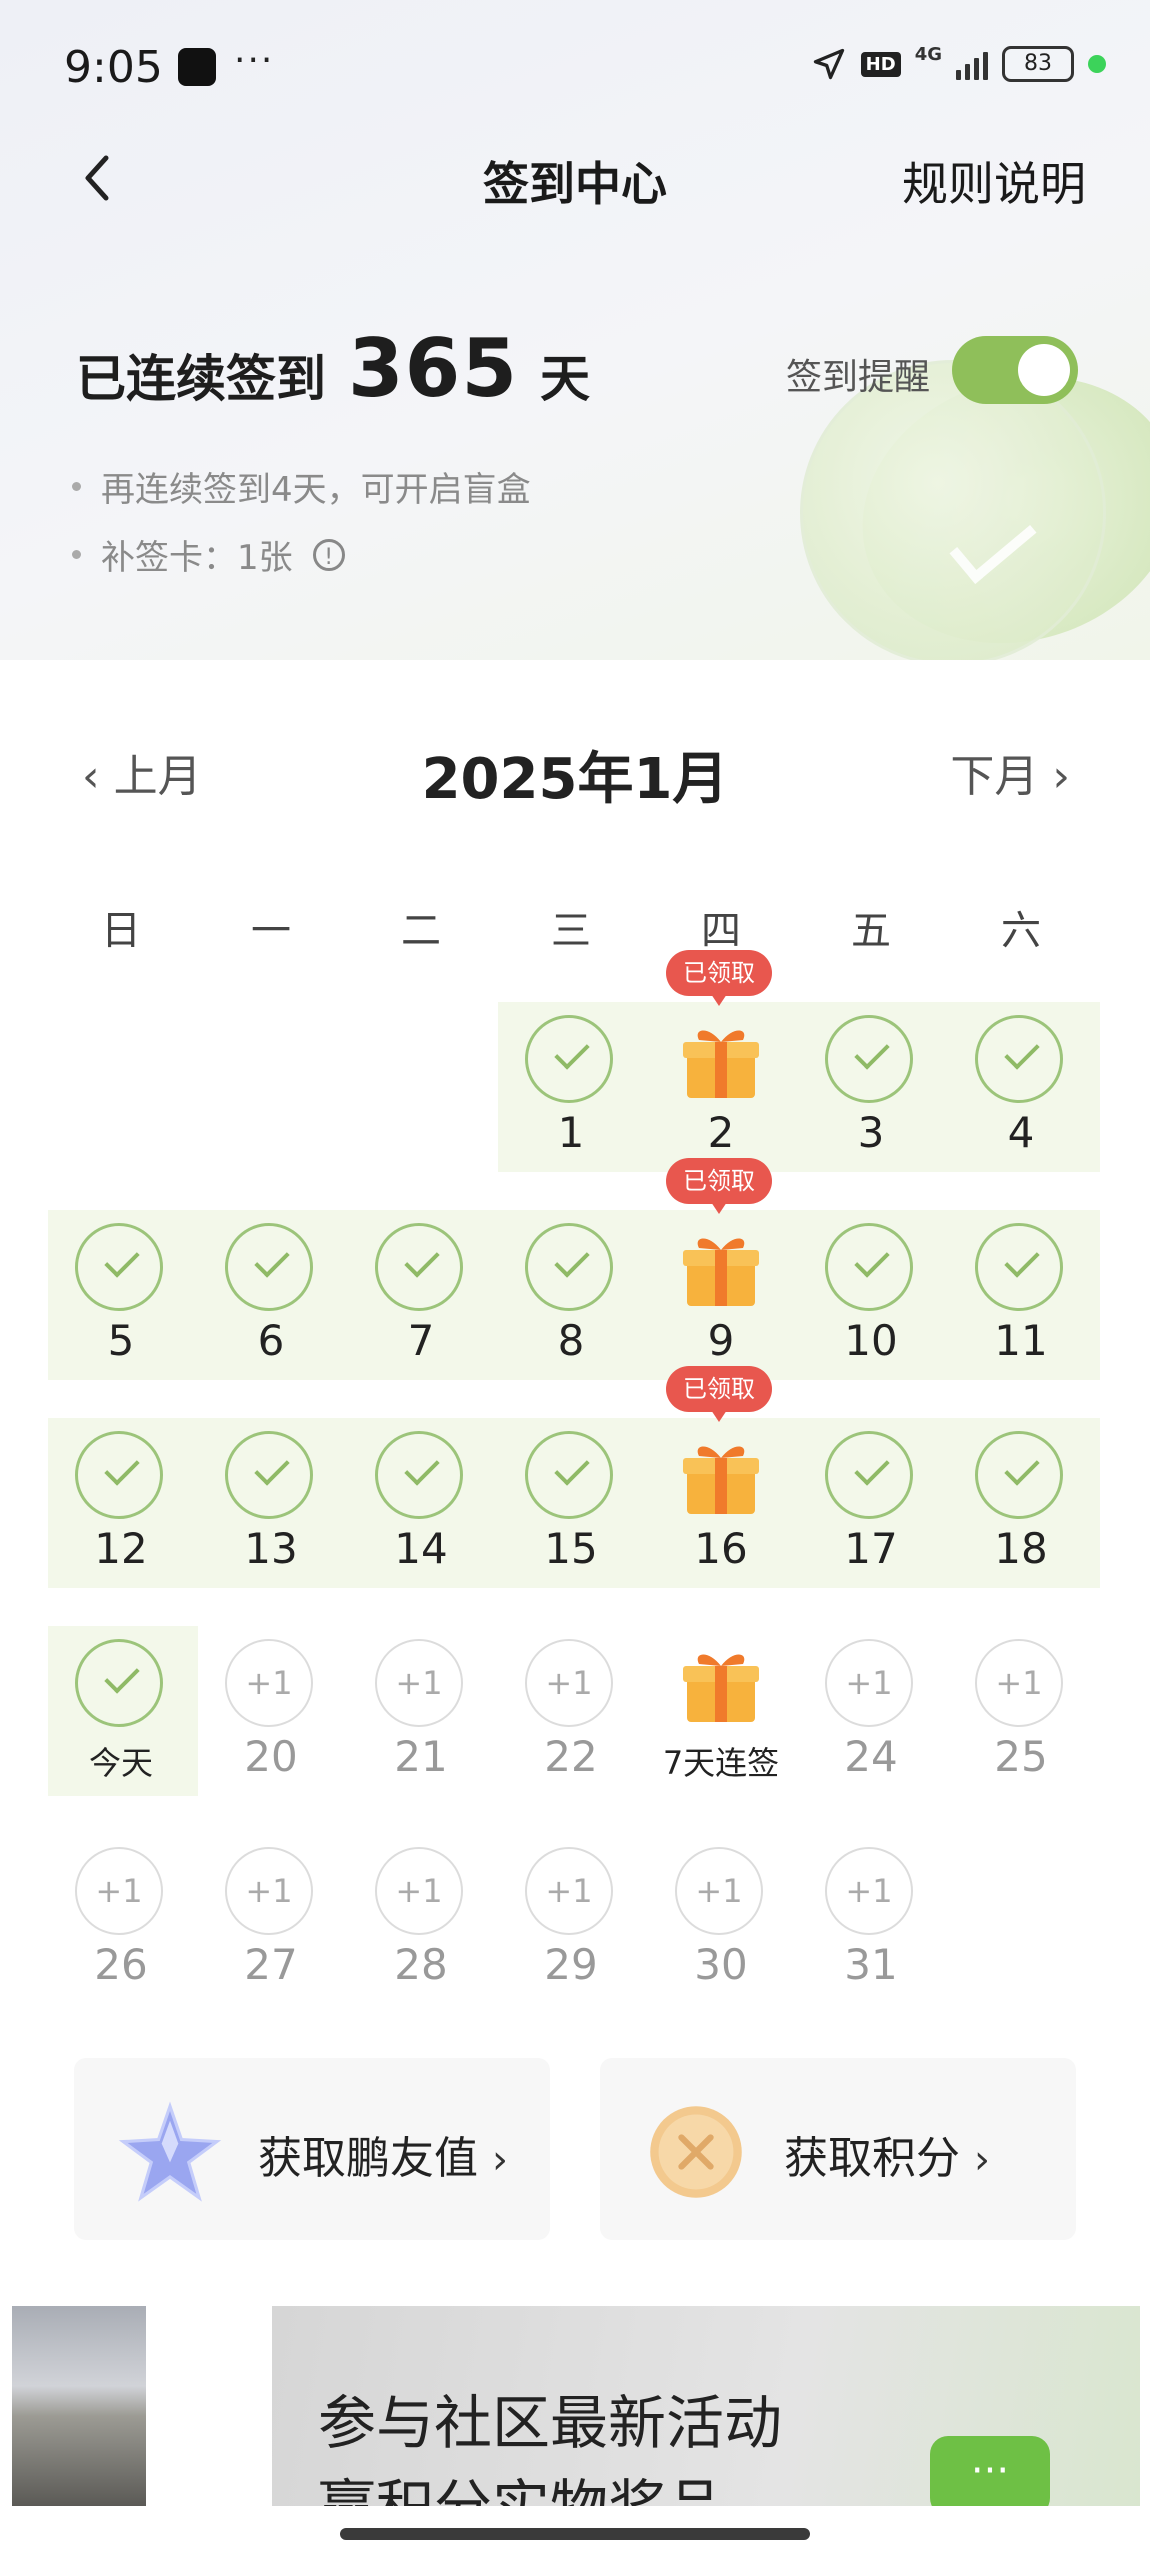 The width and height of the screenshot is (1150, 2559). Describe the element at coordinates (1021, 931) in the screenshot. I see `weekday-label: 六` at that location.